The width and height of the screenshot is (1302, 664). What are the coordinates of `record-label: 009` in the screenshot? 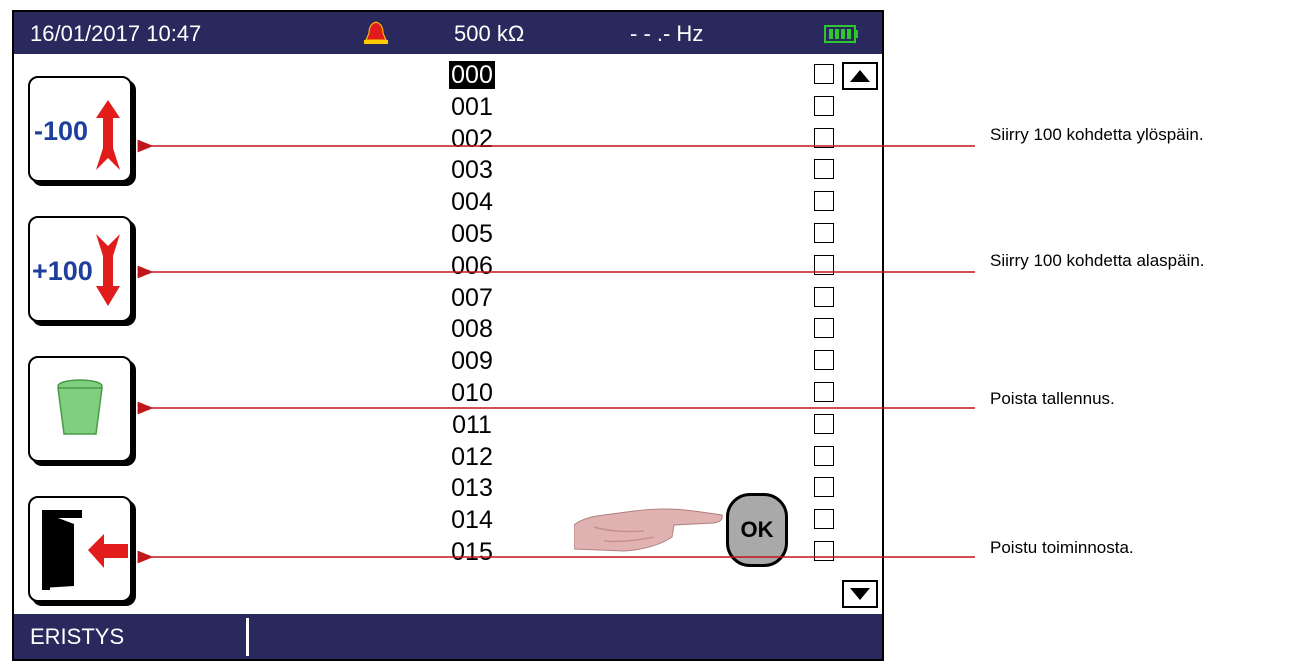 It's located at (472, 361).